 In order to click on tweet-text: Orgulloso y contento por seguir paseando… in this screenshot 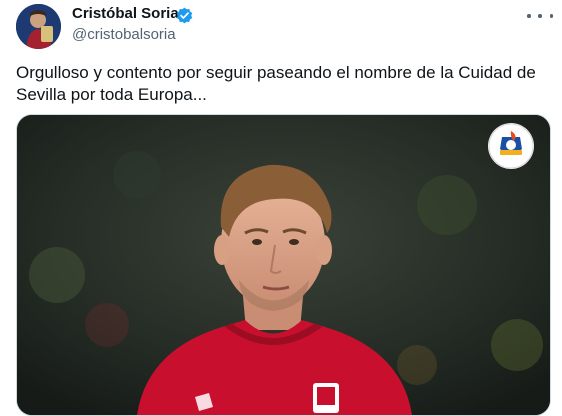, I will do `click(281, 84)`.